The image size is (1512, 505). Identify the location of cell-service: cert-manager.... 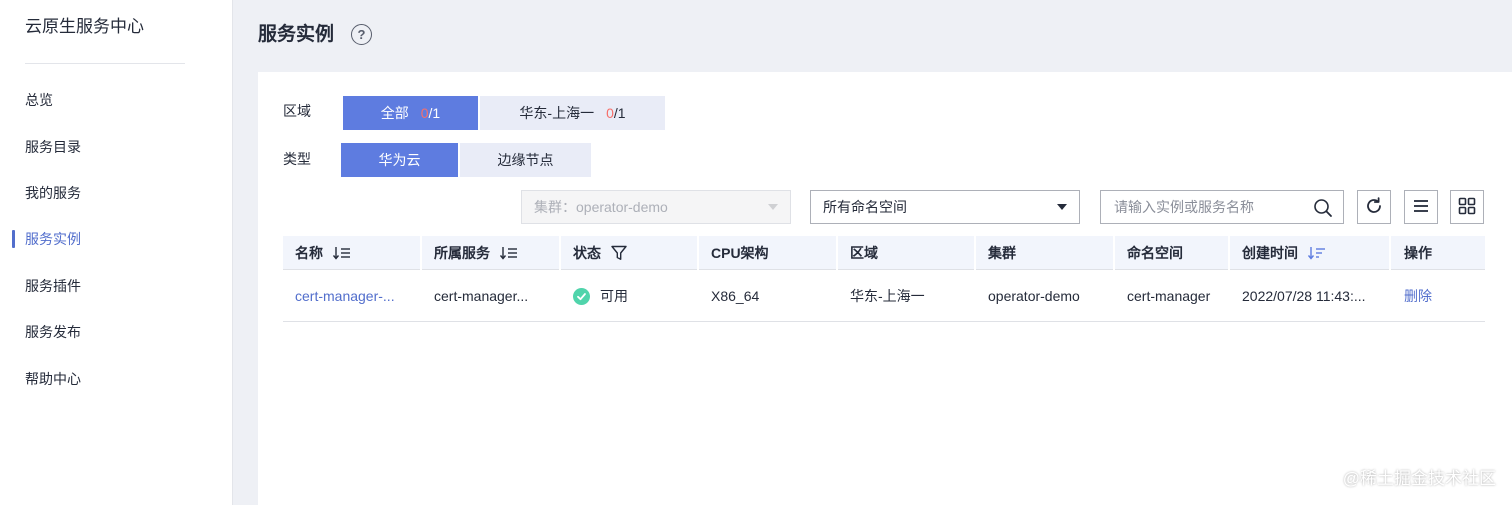
(481, 296).